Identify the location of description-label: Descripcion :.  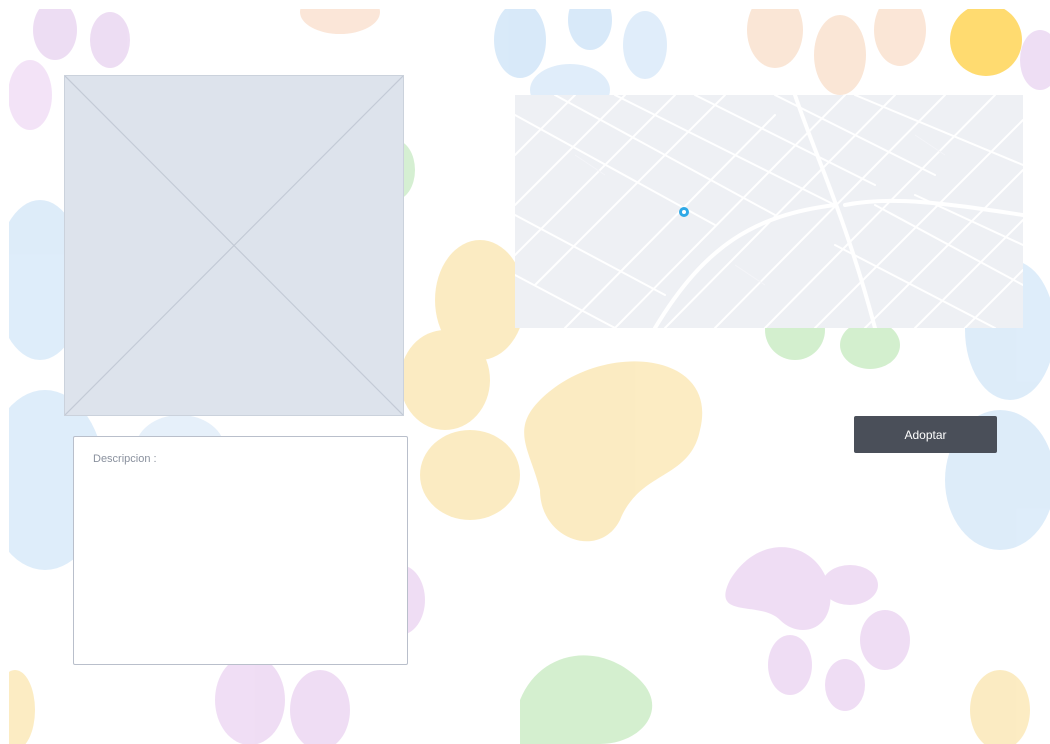
(125, 459).